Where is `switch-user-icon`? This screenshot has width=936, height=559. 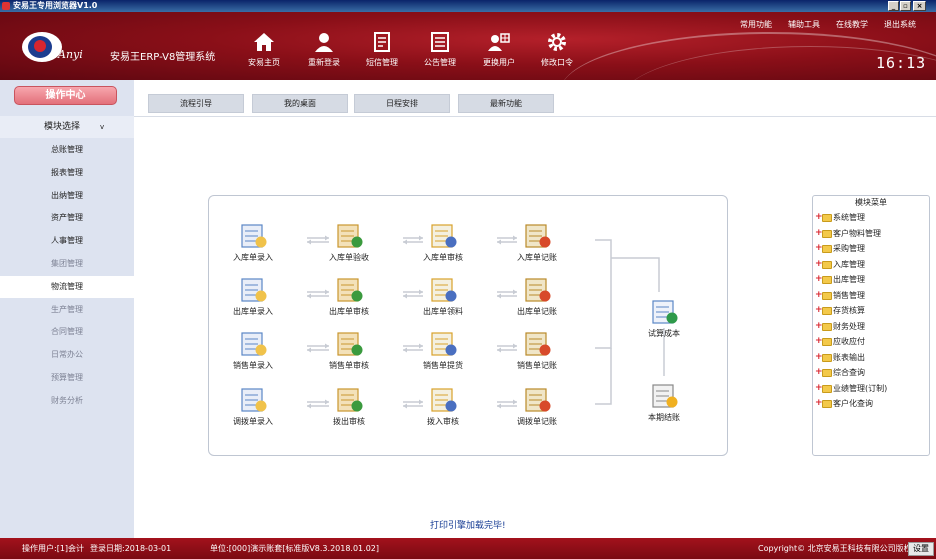 switch-user-icon is located at coordinates (499, 42).